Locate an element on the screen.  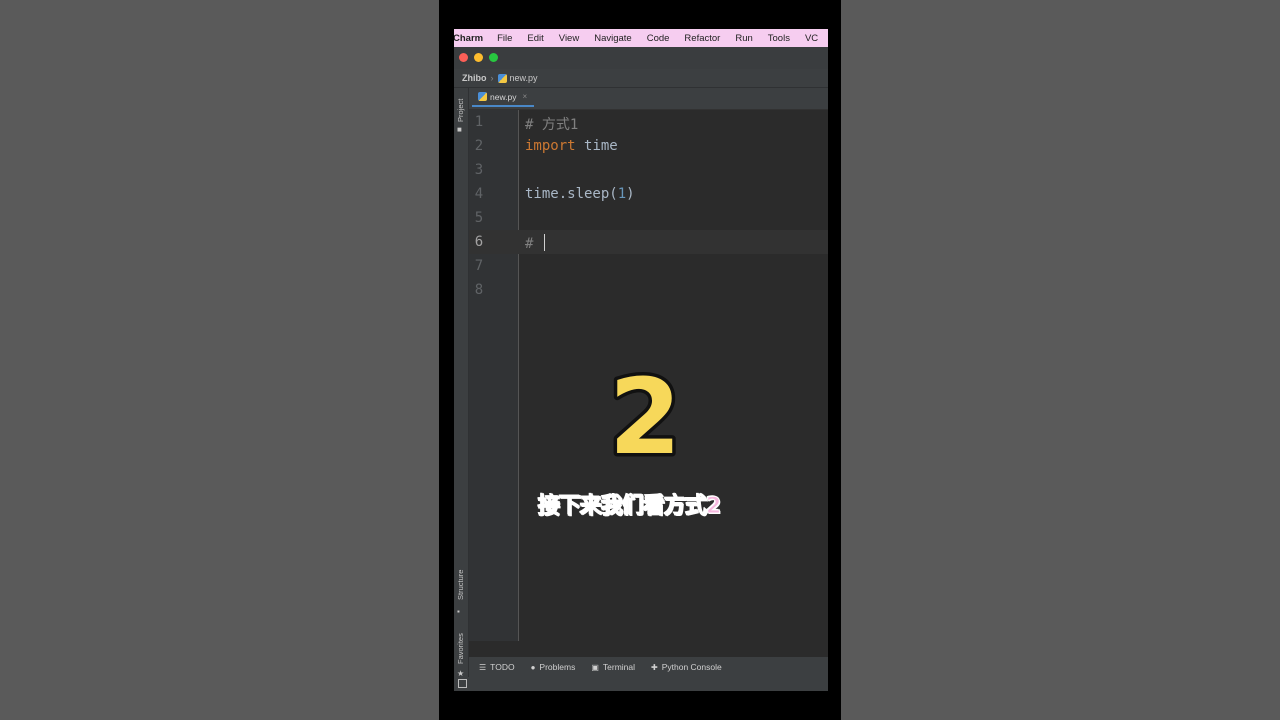
terminal-icon: ▣ is located at coordinates (595, 667).